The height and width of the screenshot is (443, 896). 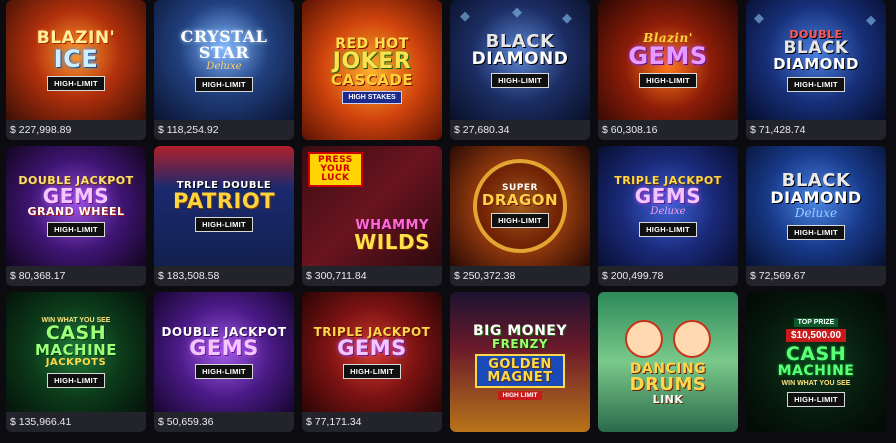 I want to click on title-line: TOP PRIZE, so click(x=816, y=322).